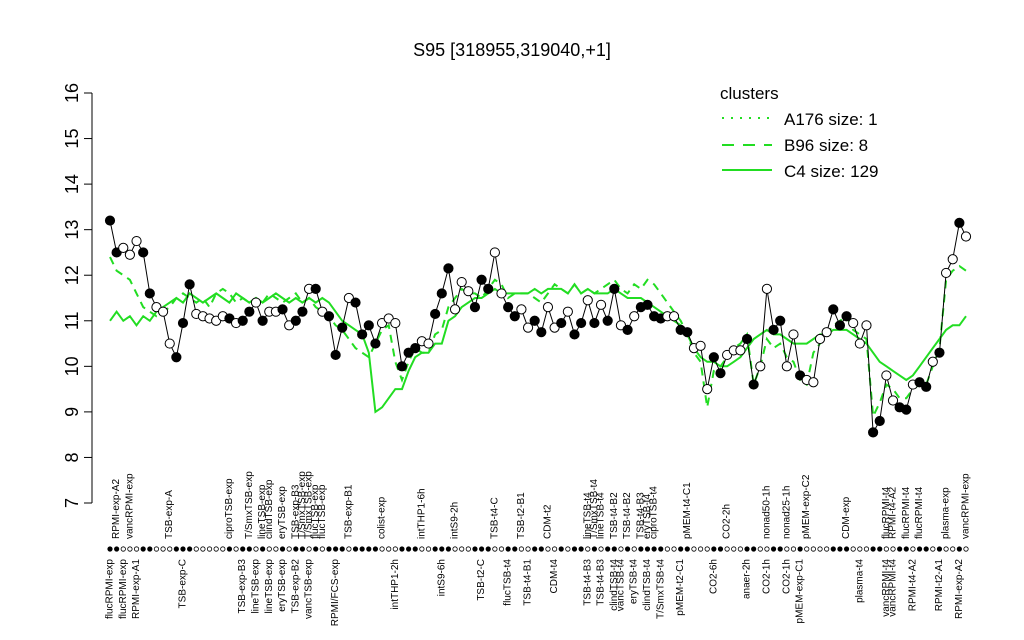  I want to click on x-label-top: colist-exp, so click(382, 517).